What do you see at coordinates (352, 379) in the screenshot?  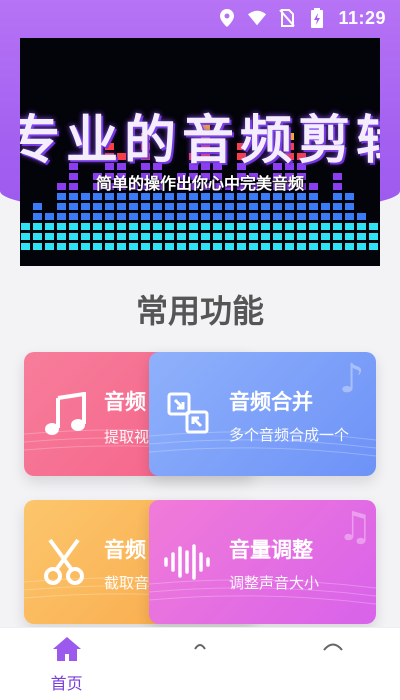 I see `music-note-decoration: ♪` at bounding box center [352, 379].